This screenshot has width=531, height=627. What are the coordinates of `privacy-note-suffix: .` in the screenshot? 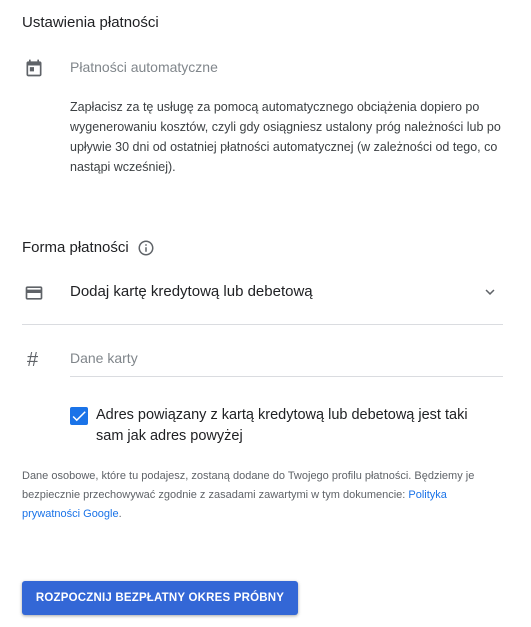 It's located at (120, 514).